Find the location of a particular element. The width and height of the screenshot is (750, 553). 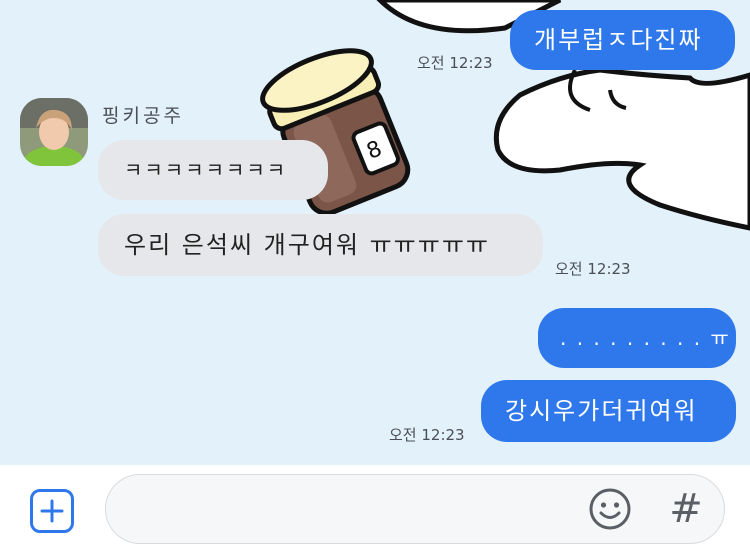

message-bubble-incoming: ㅋㅋㅋㅋㅋㅋㅋㅋ is located at coordinates (213, 170).